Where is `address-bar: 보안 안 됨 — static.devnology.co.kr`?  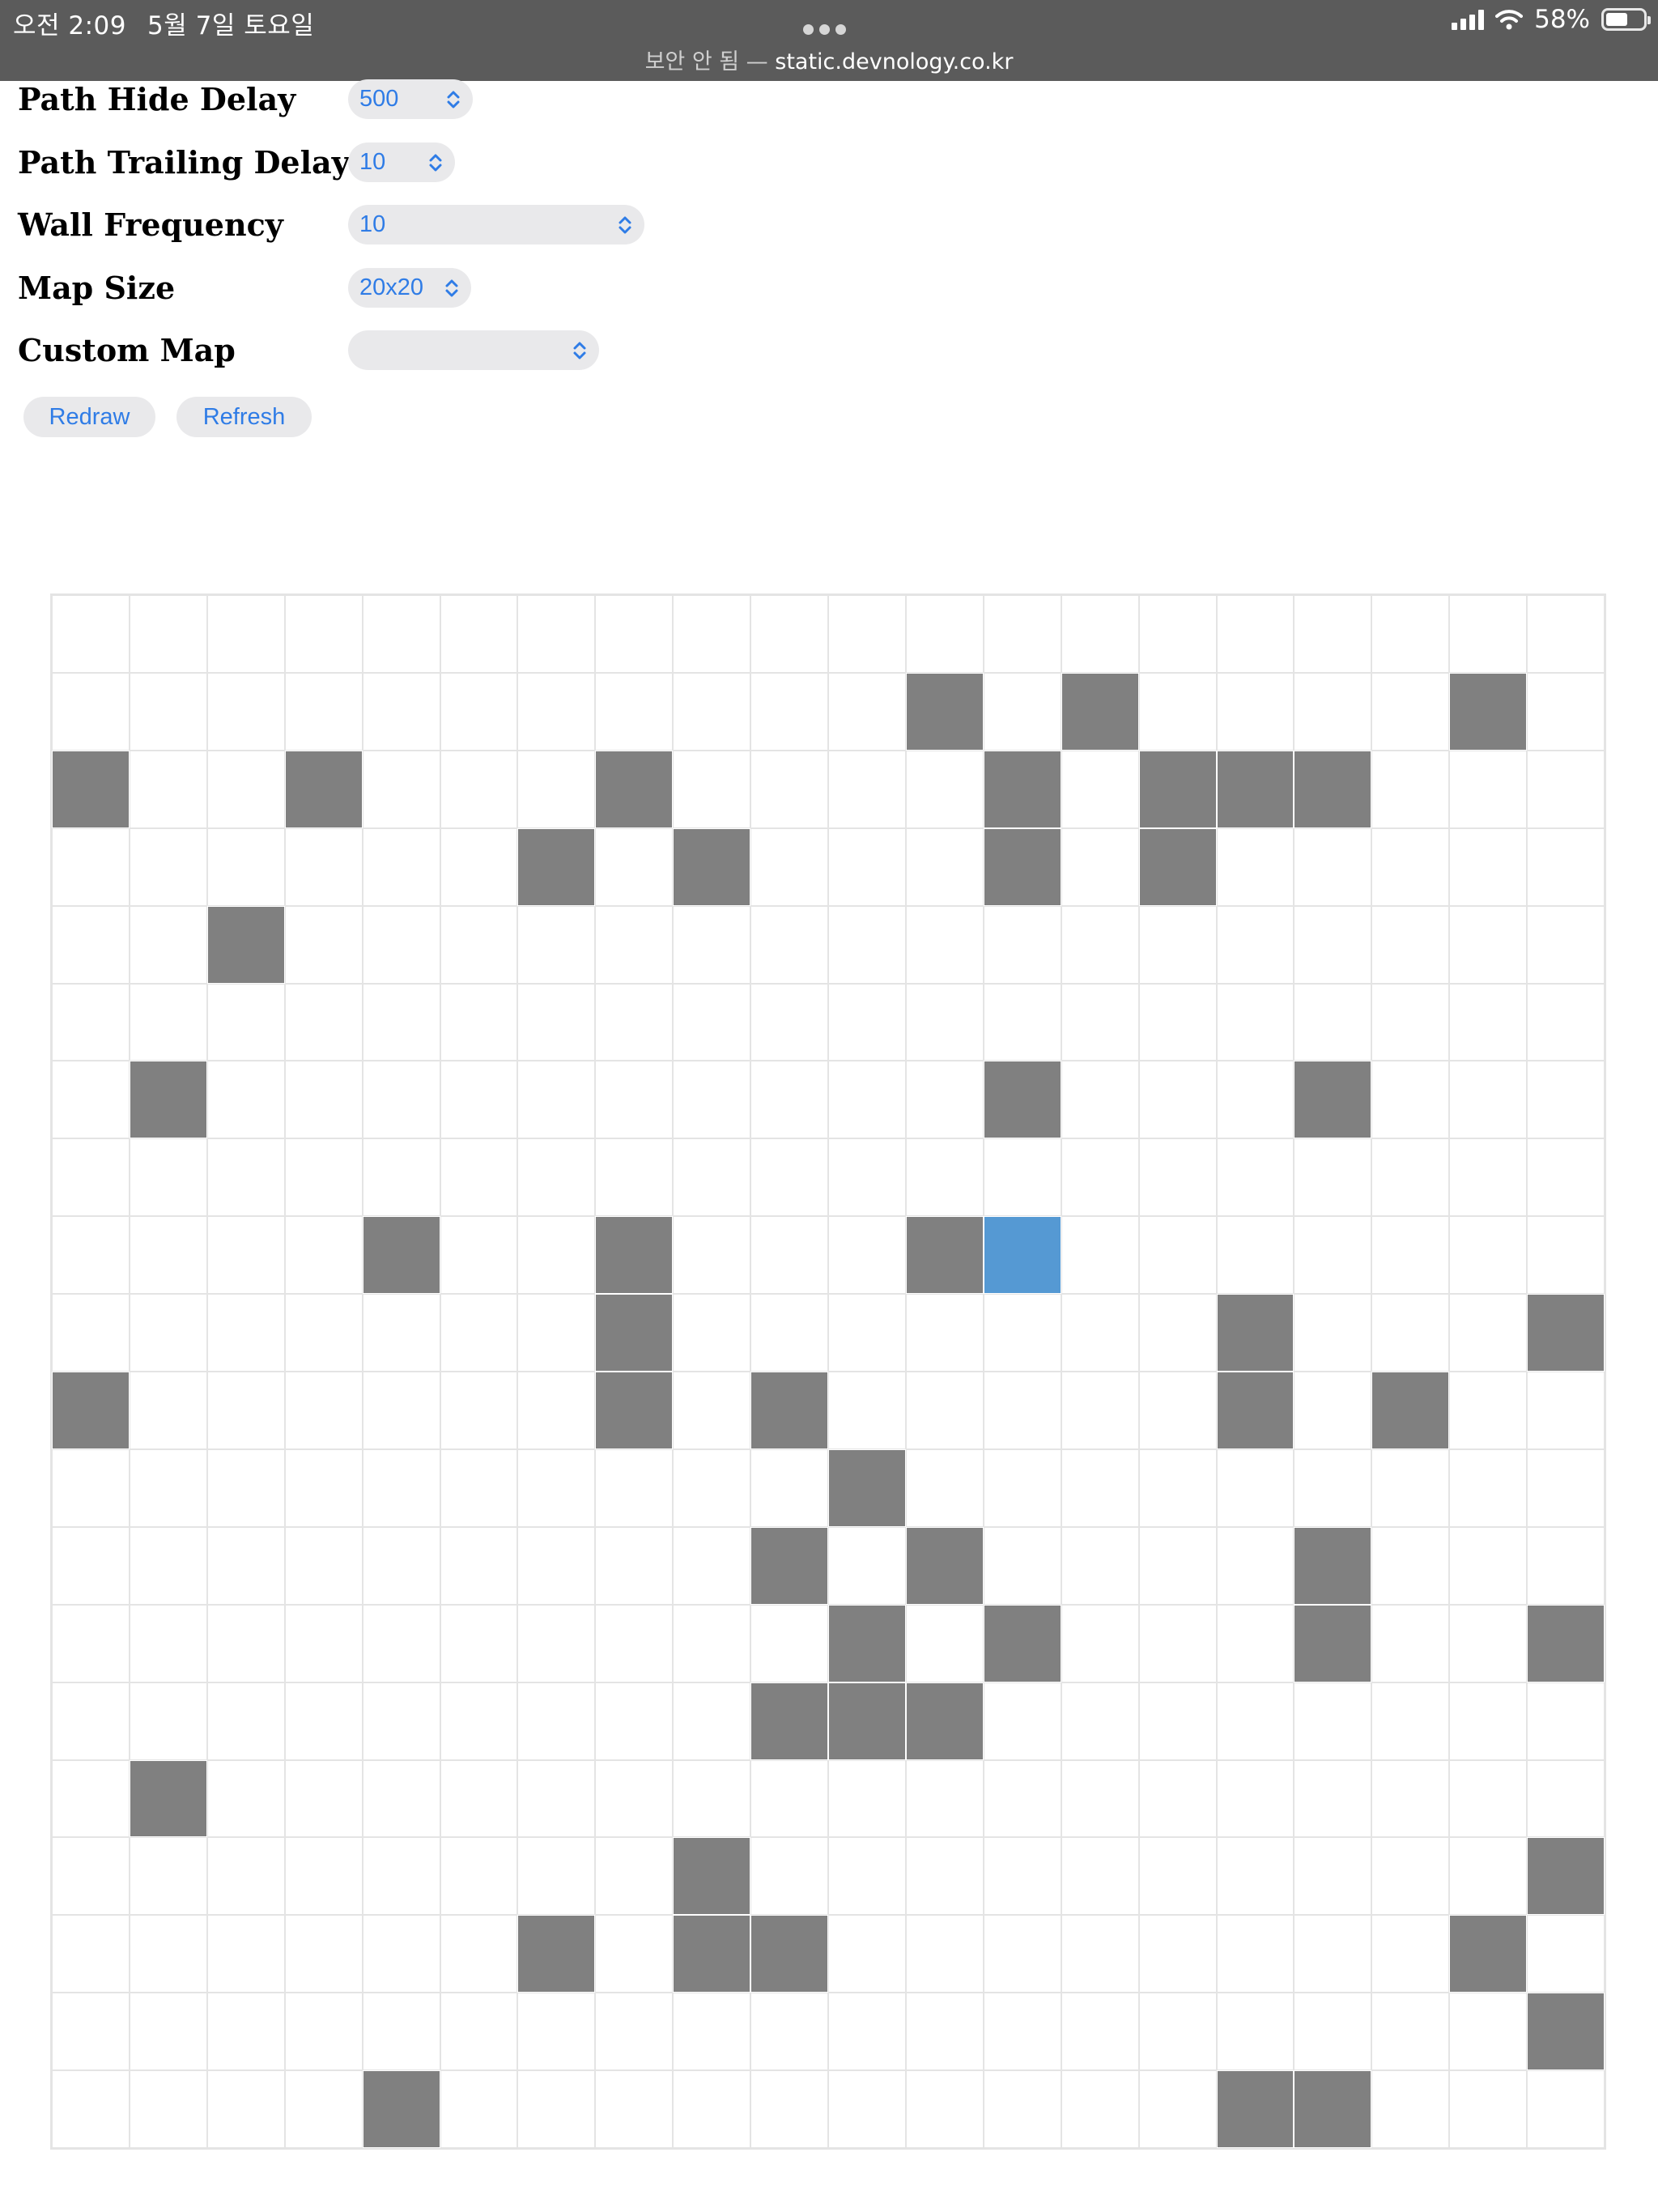
address-bar: 보안 안 됨 — static.devnology.co.kr is located at coordinates (829, 60).